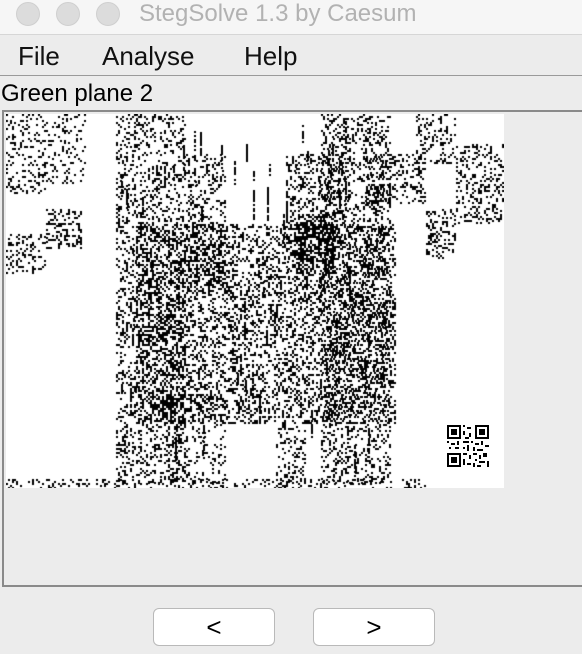 The height and width of the screenshot is (654, 582). I want to click on title-bar: StegSolve 1.3 by Caesum, so click(291, 17).